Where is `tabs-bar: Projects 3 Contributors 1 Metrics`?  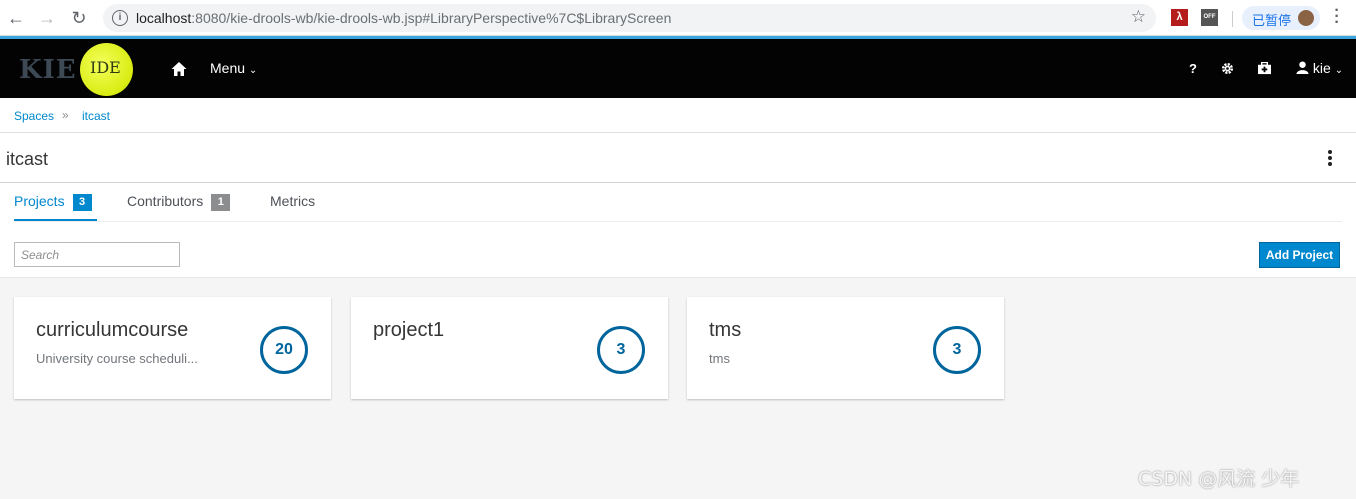
tabs-bar: Projects 3 Contributors 1 Metrics is located at coordinates (678, 203).